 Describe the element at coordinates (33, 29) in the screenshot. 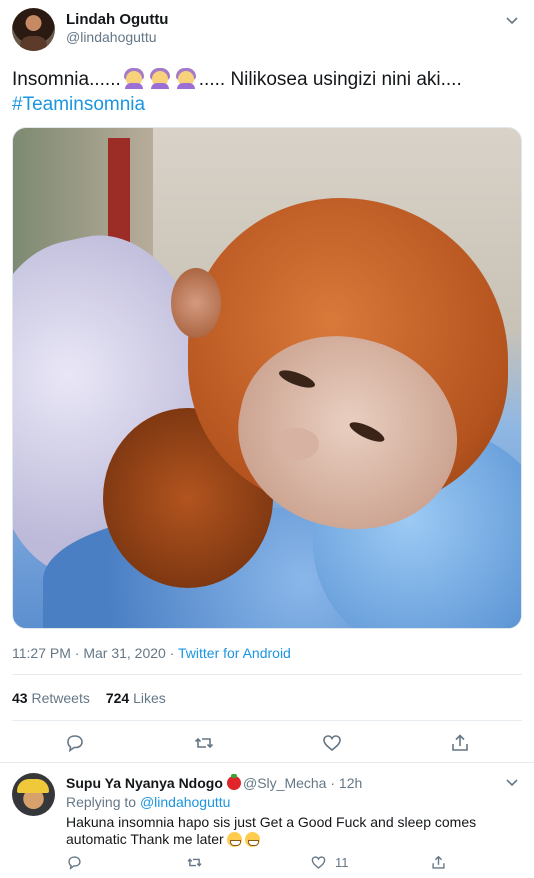

I see `author-avatar` at that location.